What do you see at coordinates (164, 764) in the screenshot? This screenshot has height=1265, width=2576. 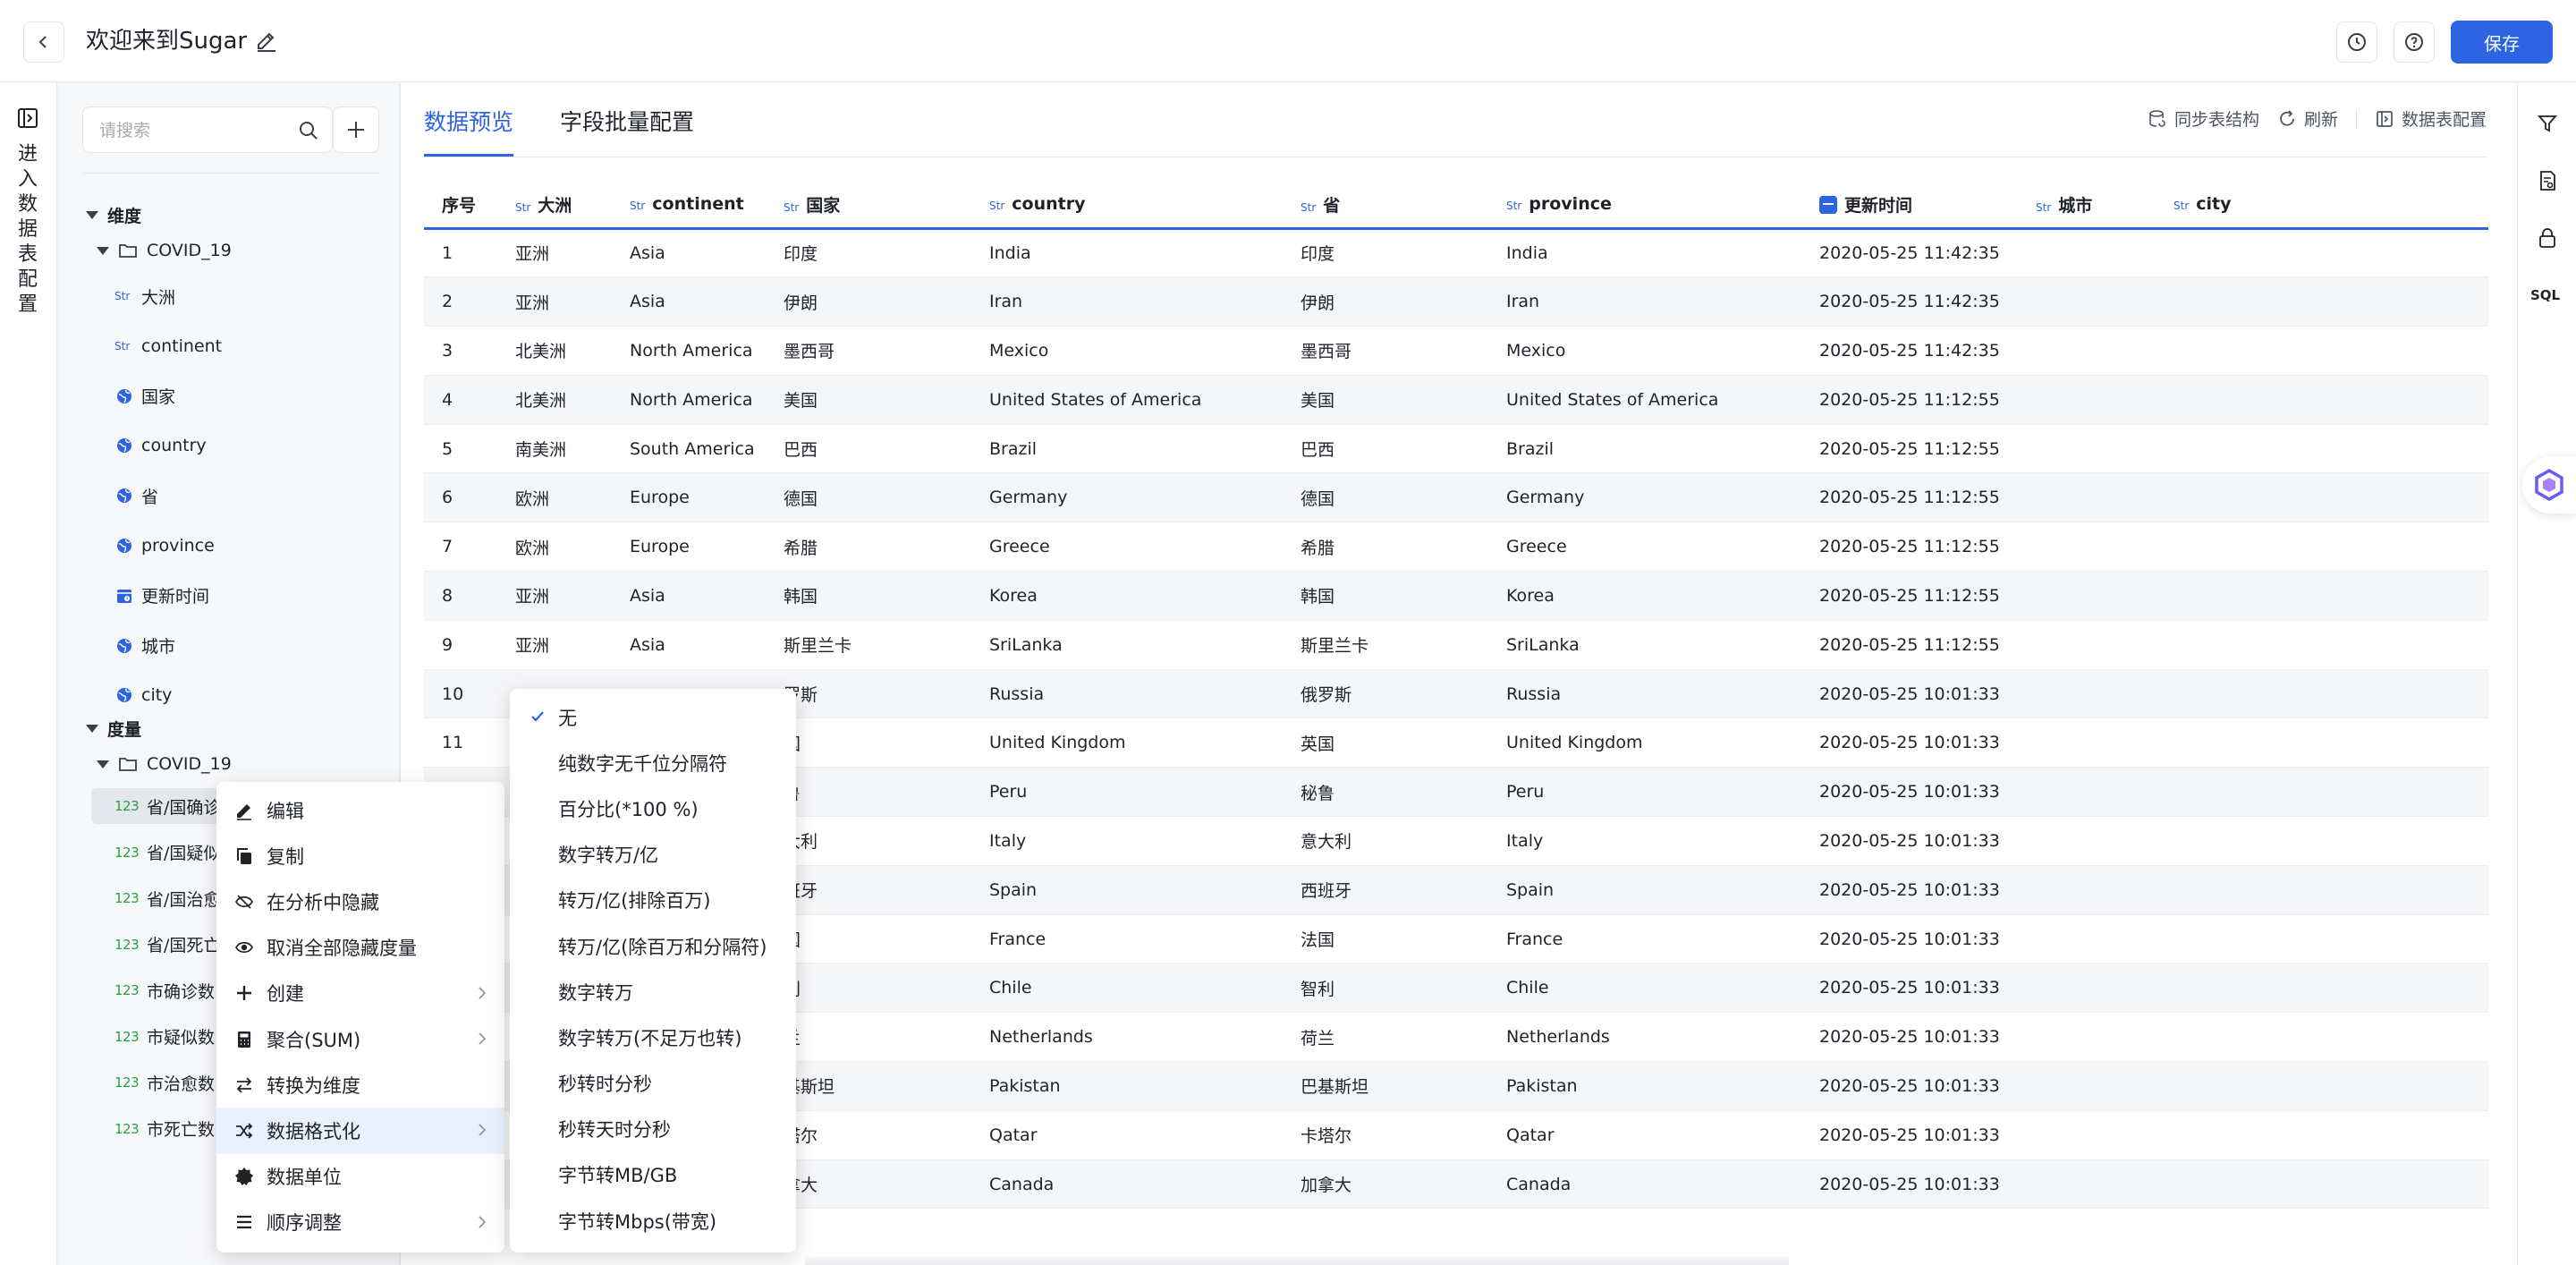 I see `measure-group-covid: COVID_19` at bounding box center [164, 764].